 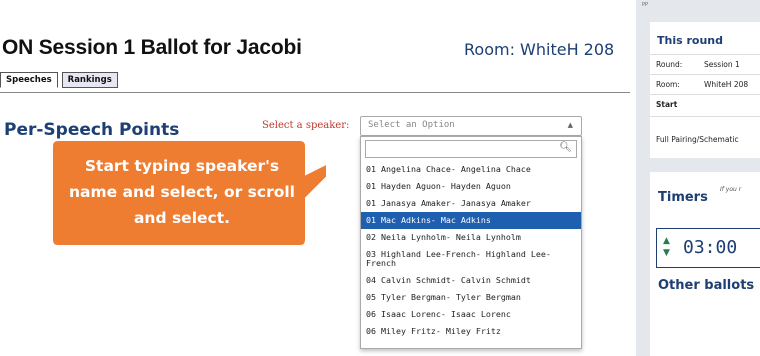 What do you see at coordinates (306, 125) in the screenshot?
I see `select-speaker-label: Select a speaker:` at bounding box center [306, 125].